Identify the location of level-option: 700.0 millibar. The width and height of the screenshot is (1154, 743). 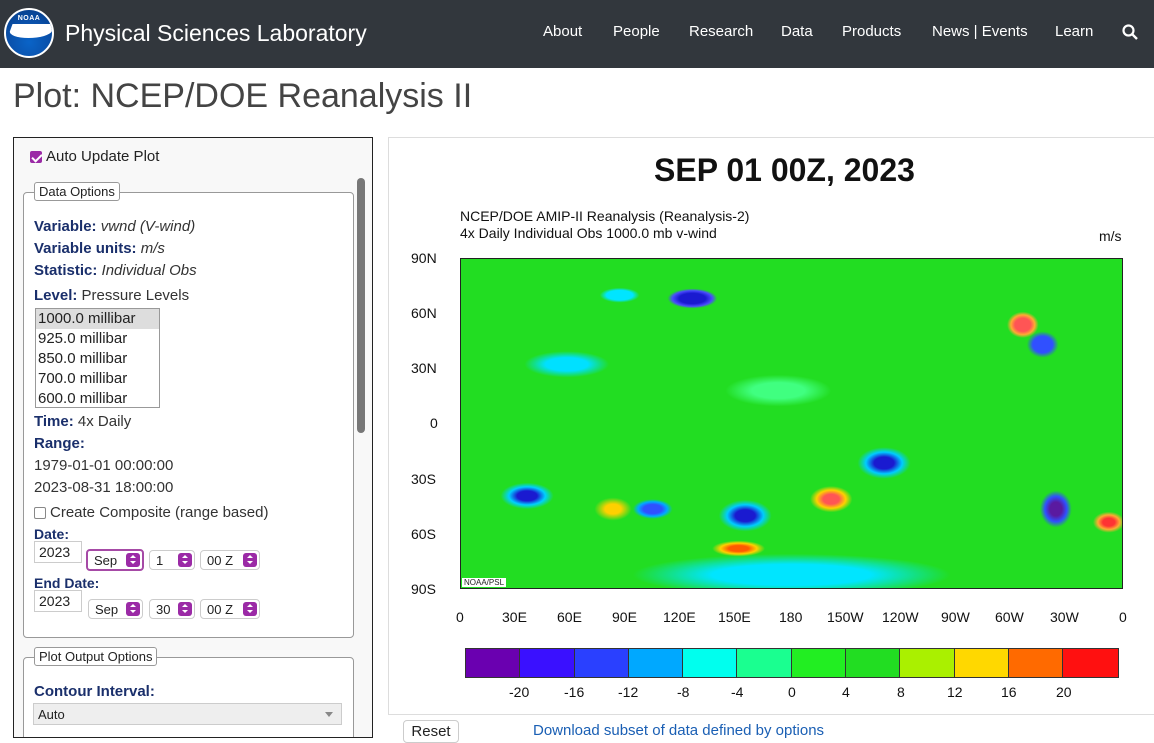
(97, 379).